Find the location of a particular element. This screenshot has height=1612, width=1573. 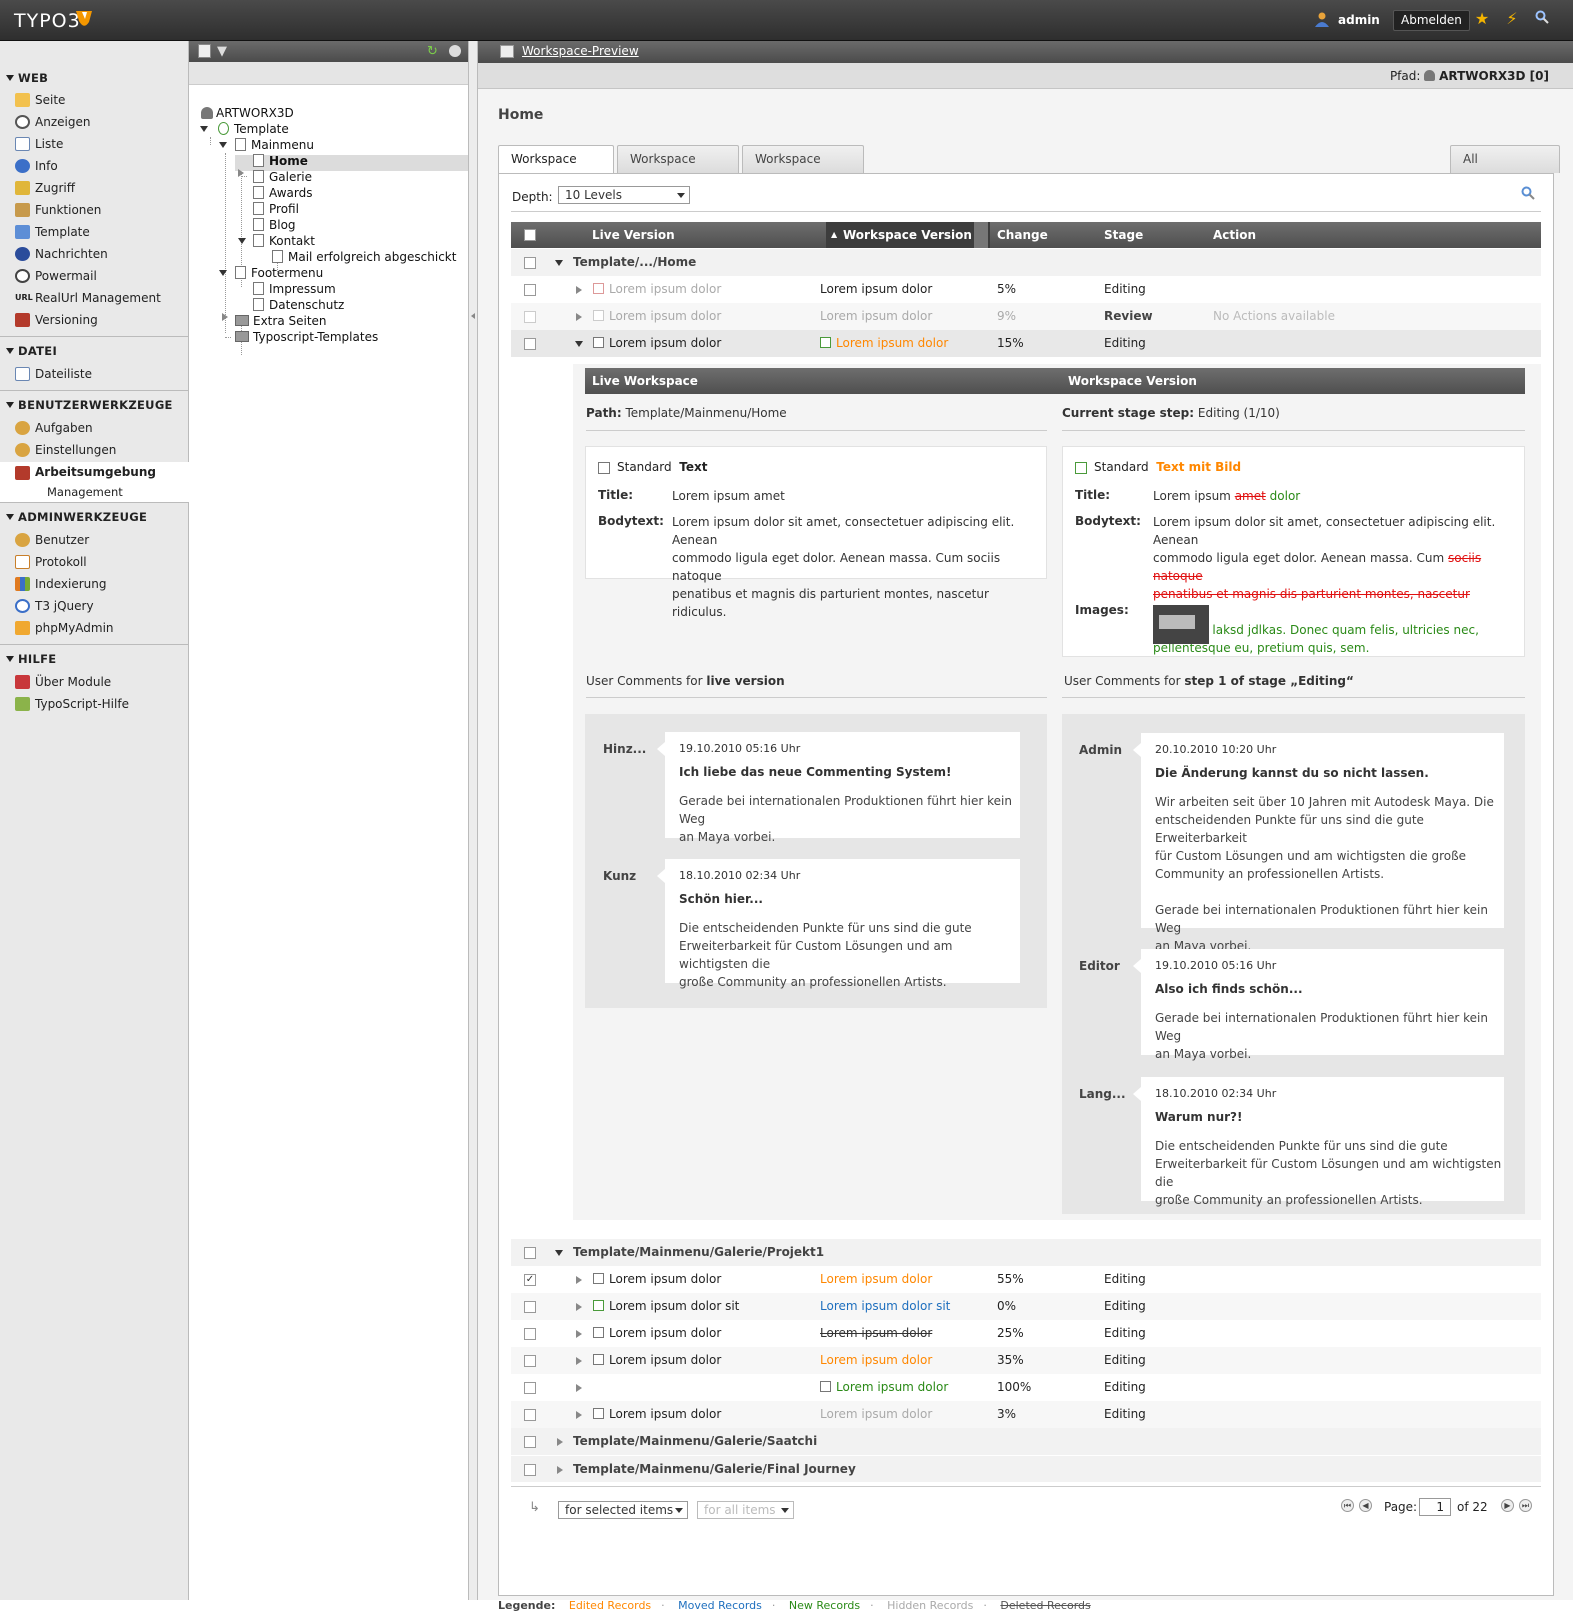

module-template: Template is located at coordinates (94, 232).